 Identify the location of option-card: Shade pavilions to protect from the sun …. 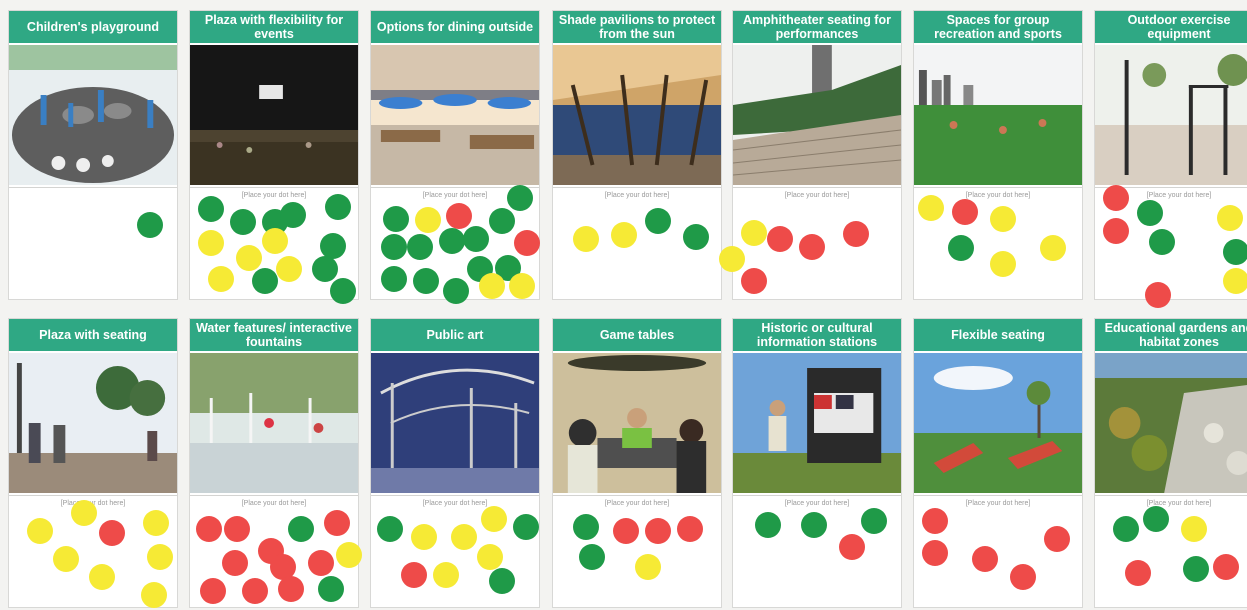
(637, 155).